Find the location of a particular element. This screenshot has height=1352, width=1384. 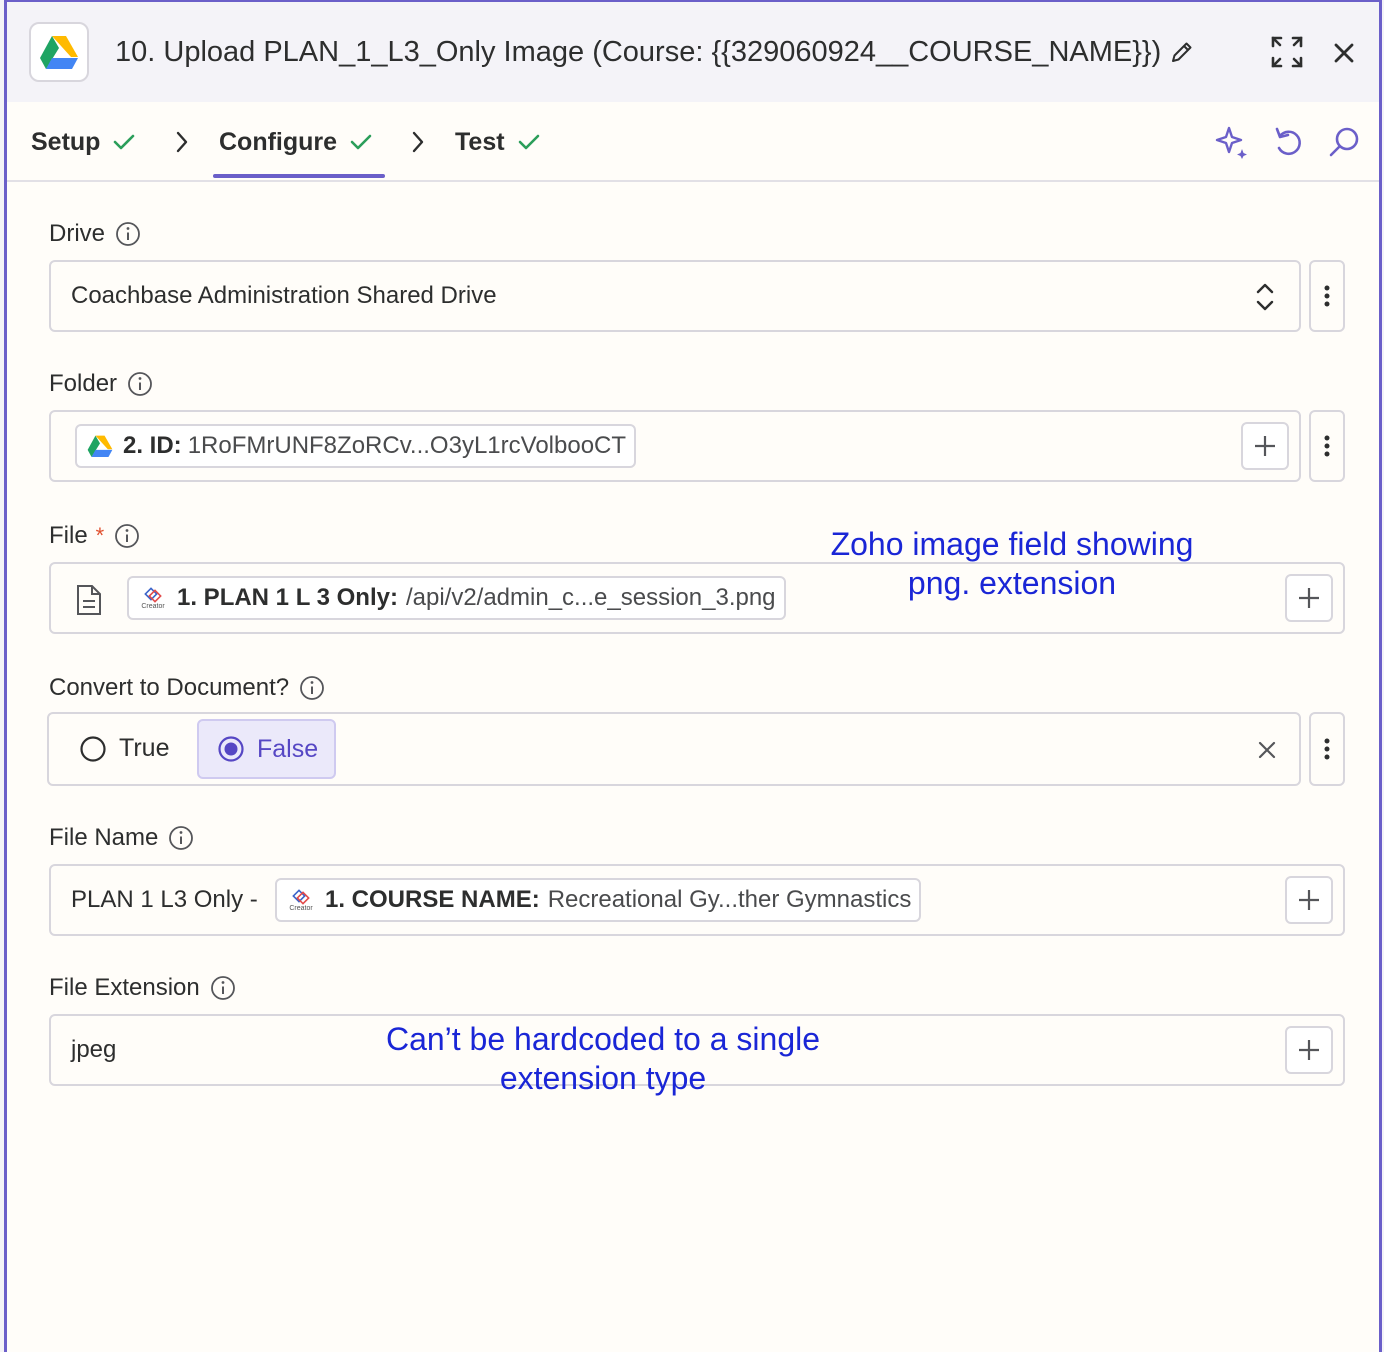

convert-label: Convert to Document? is located at coordinates (187, 688).